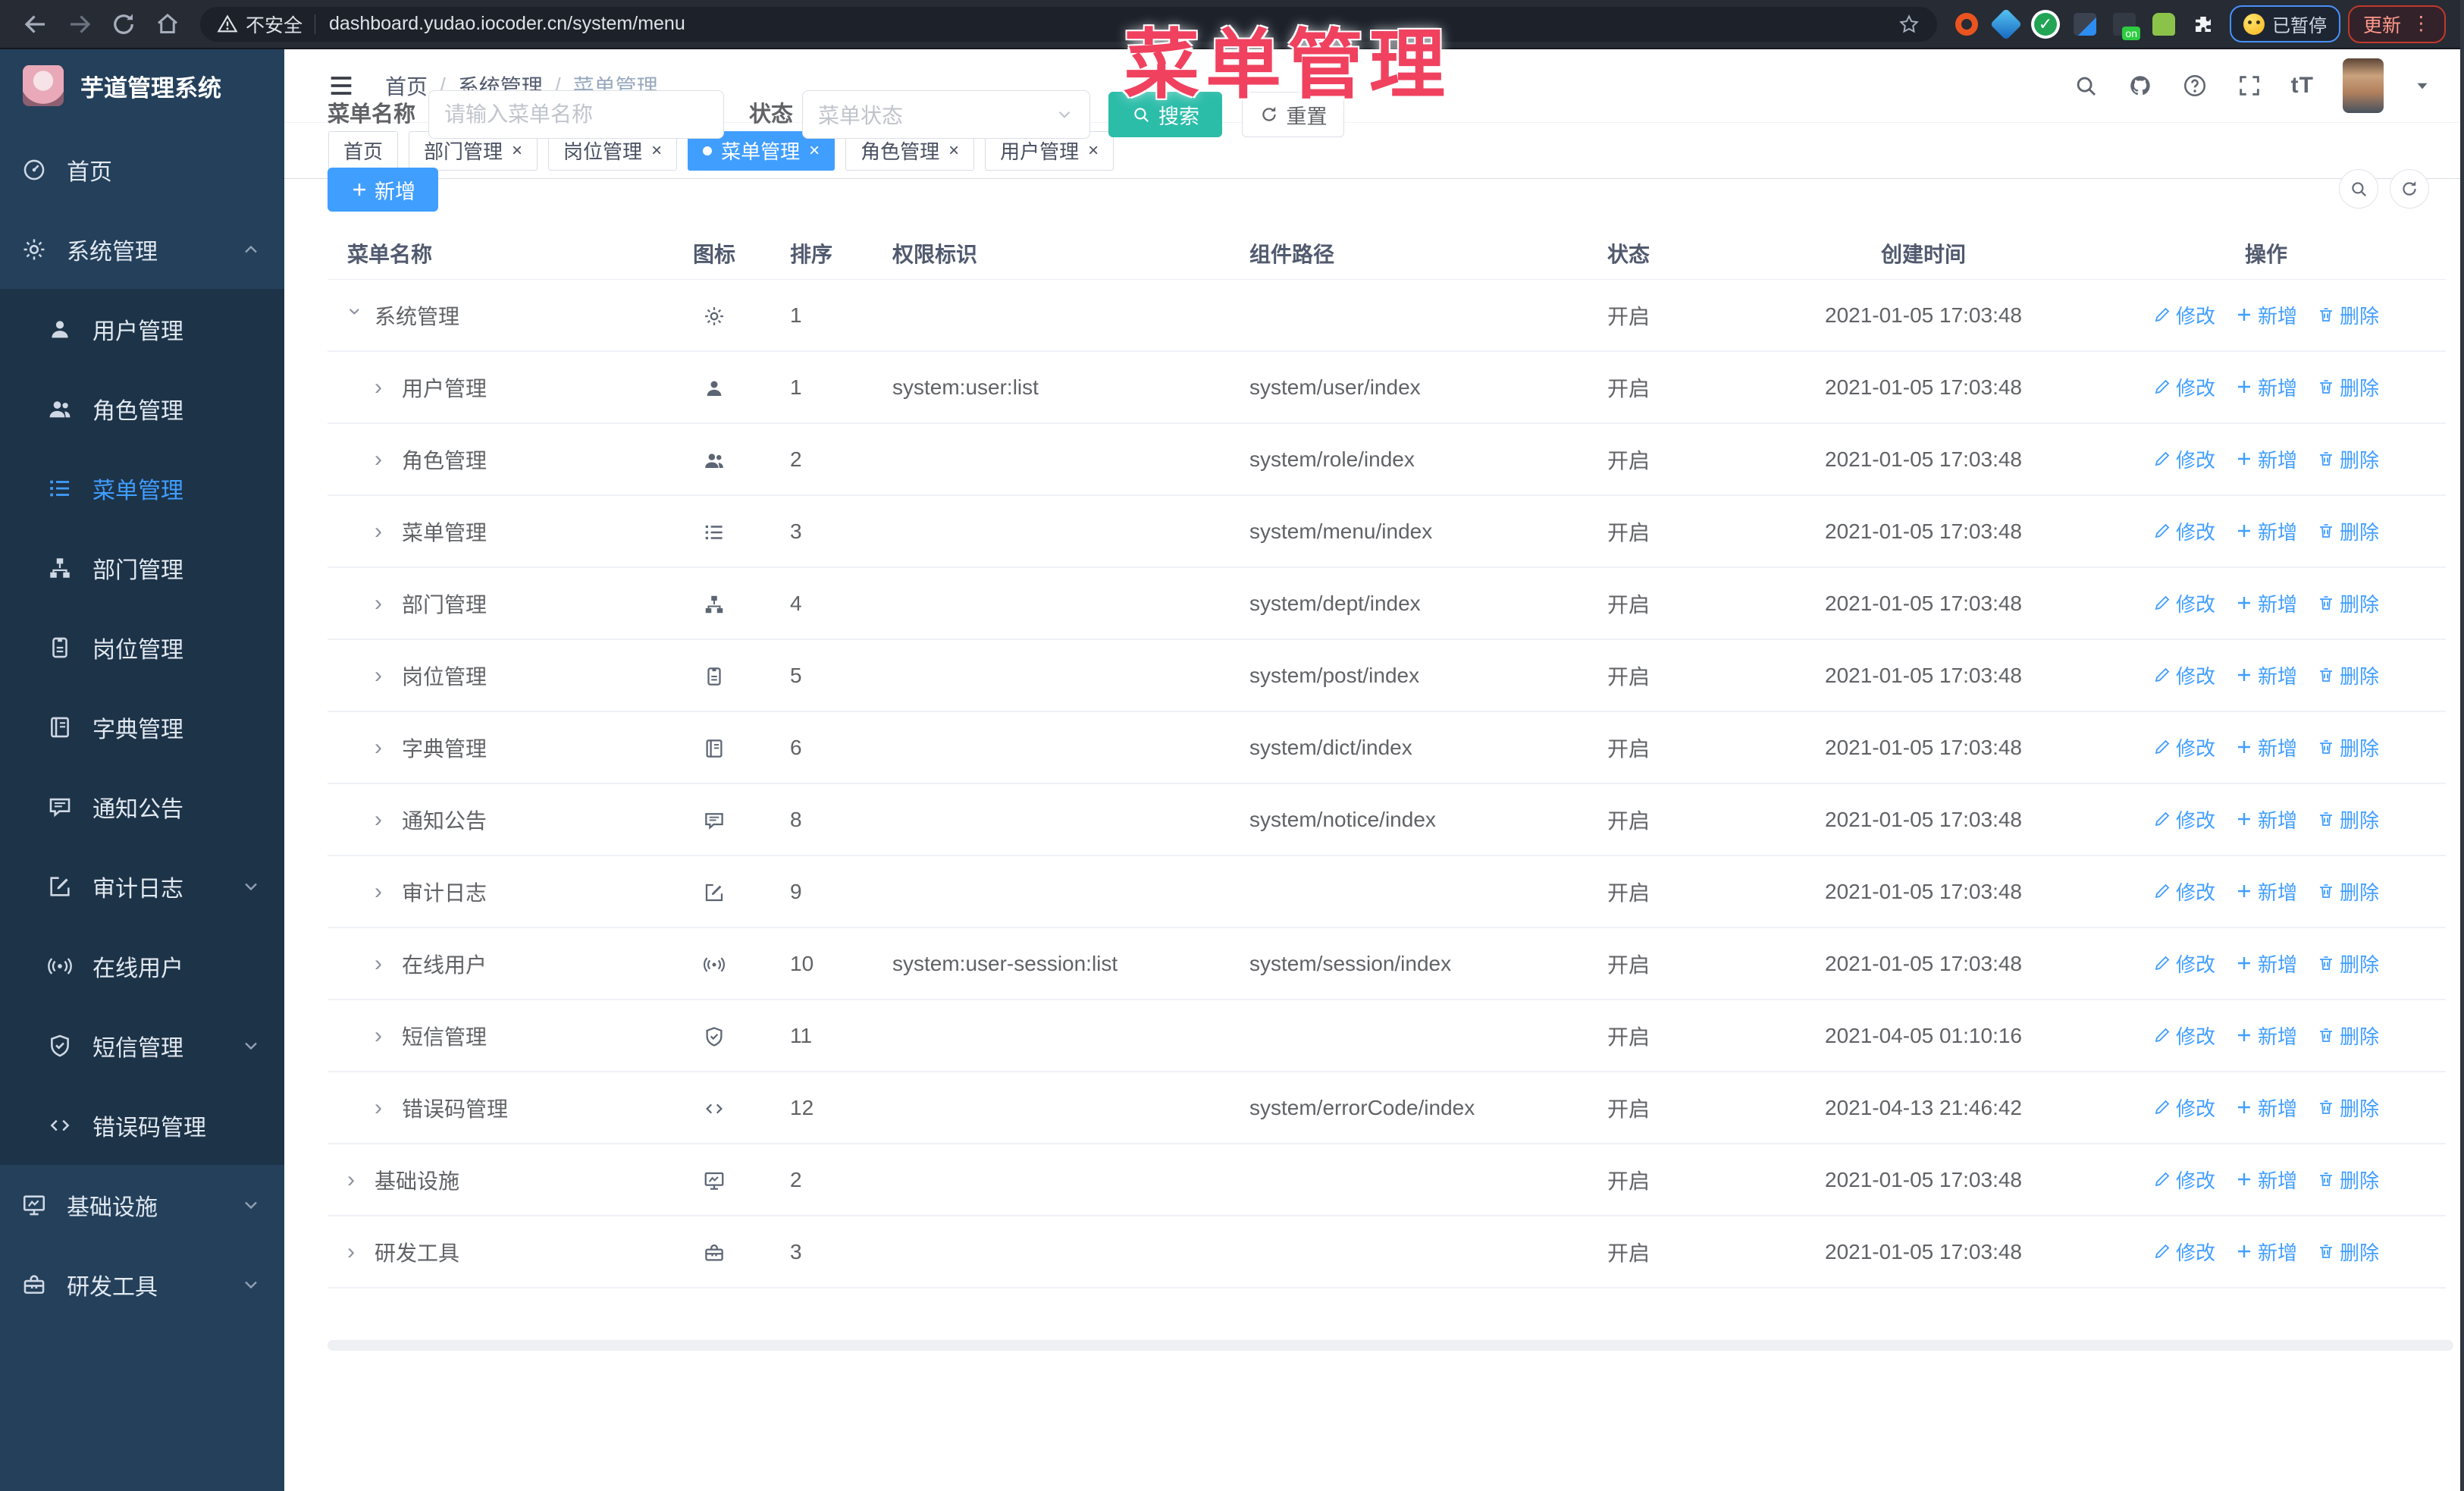  Describe the element at coordinates (142, 85) in the screenshot. I see `logo-row: 芋道管理系统` at that location.